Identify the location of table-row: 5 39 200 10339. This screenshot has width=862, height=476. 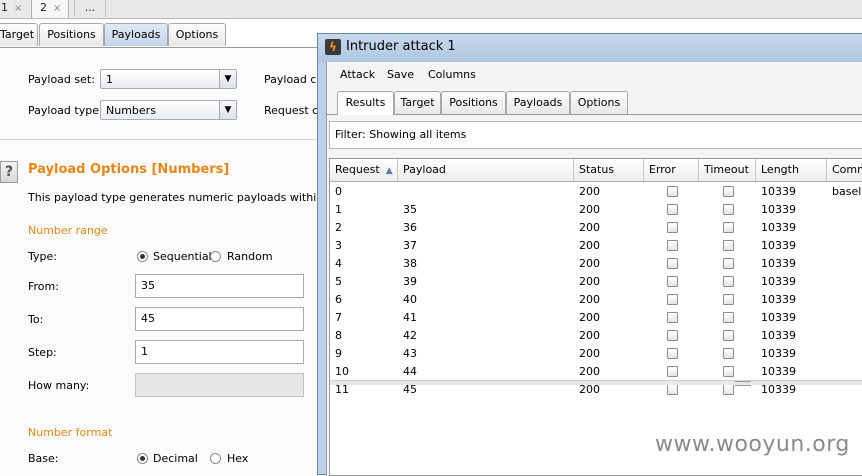
(596, 282).